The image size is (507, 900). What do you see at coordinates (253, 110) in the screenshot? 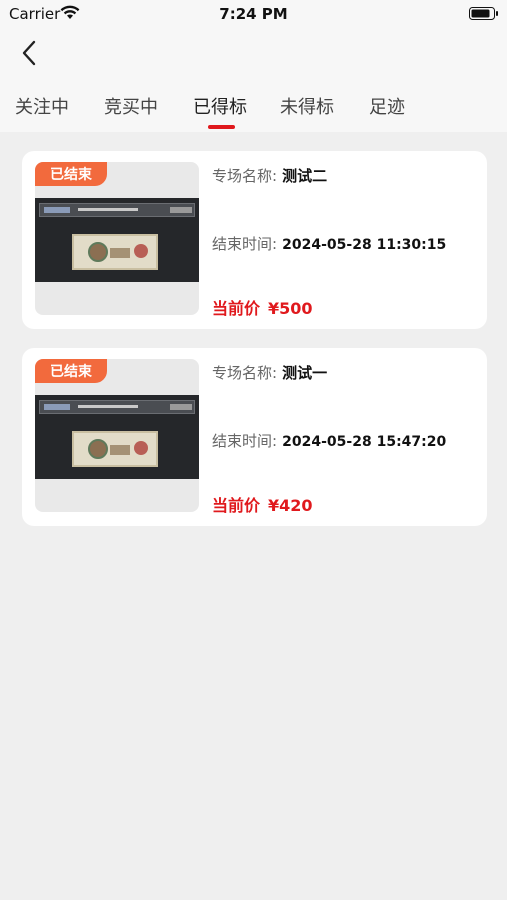
I see `tab-bar: 关注中 竞买中 已得标 未得标 足迹` at bounding box center [253, 110].